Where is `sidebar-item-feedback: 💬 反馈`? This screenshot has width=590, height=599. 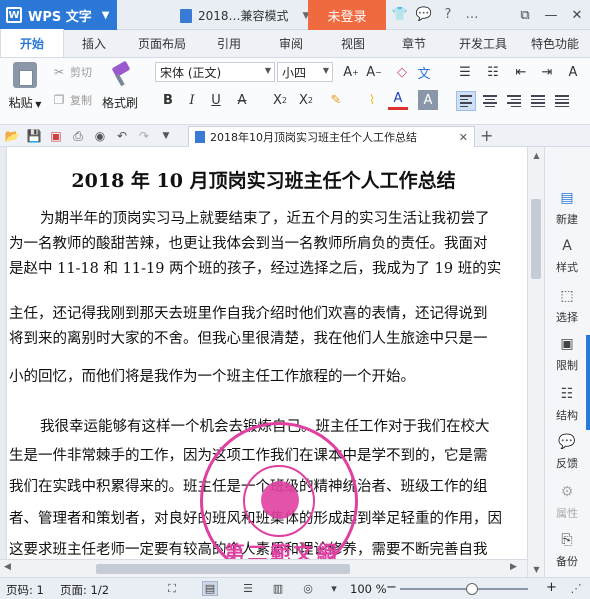 sidebar-item-feedback: 💬 反馈 is located at coordinates (567, 452).